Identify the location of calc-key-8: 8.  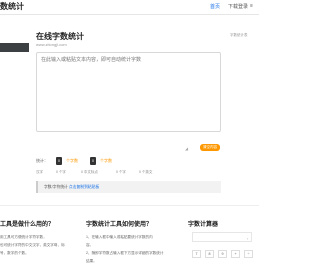
(209, 254).